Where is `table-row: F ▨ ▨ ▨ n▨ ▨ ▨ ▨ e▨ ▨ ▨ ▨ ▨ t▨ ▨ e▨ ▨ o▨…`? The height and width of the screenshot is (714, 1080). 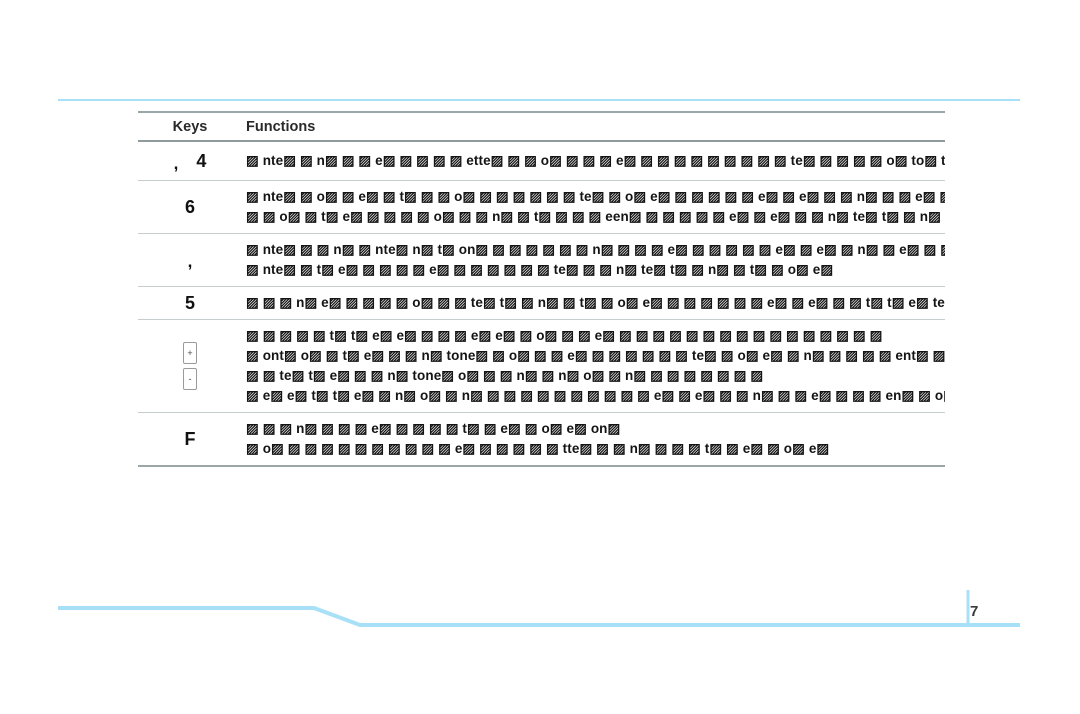
table-row: F ▨ ▨ ▨ n▨ ▨ ▨ ▨ e▨ ▨ ▨ ▨ ▨ t▨ ▨ e▨ ▨ o▨… is located at coordinates (541, 439).